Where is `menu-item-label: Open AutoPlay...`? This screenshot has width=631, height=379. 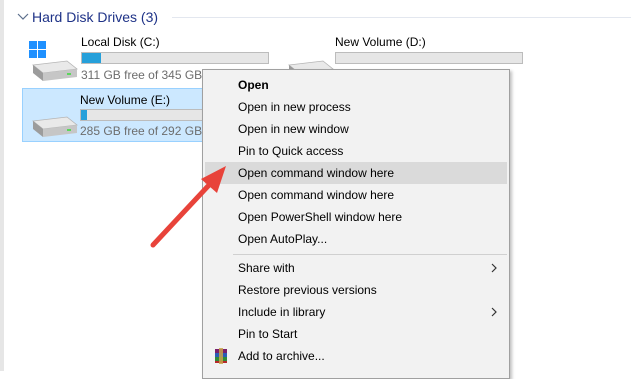
menu-item-label: Open AutoPlay... is located at coordinates (283, 239).